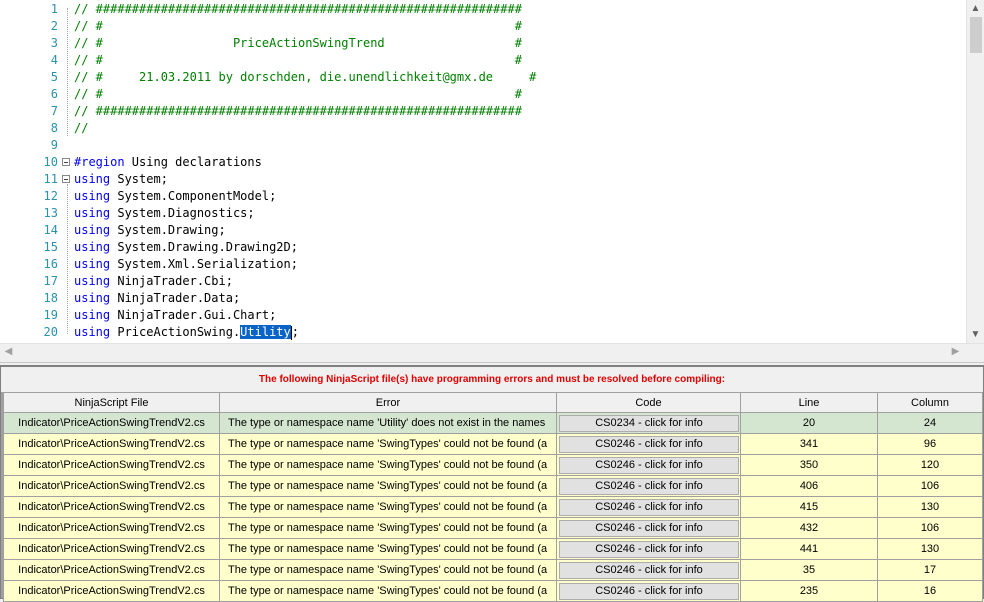  Describe the element at coordinates (186, 332) in the screenshot. I see `code-line: using PriceActionSwing.Utility;` at that location.